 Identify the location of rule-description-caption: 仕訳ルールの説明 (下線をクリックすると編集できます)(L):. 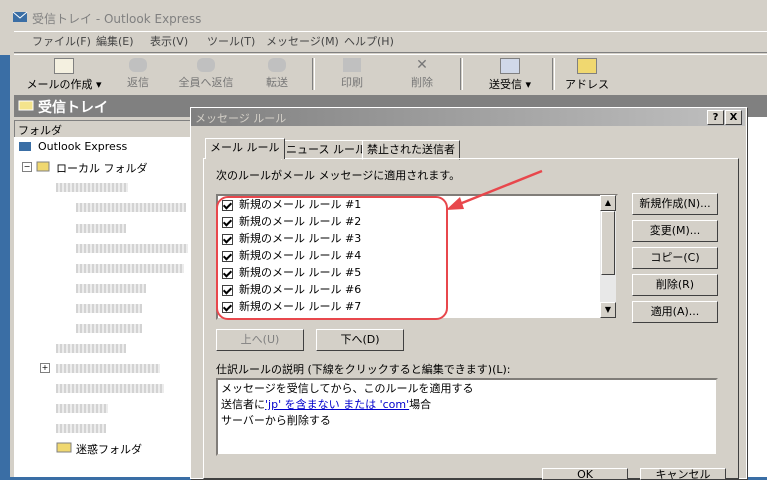
(363, 369).